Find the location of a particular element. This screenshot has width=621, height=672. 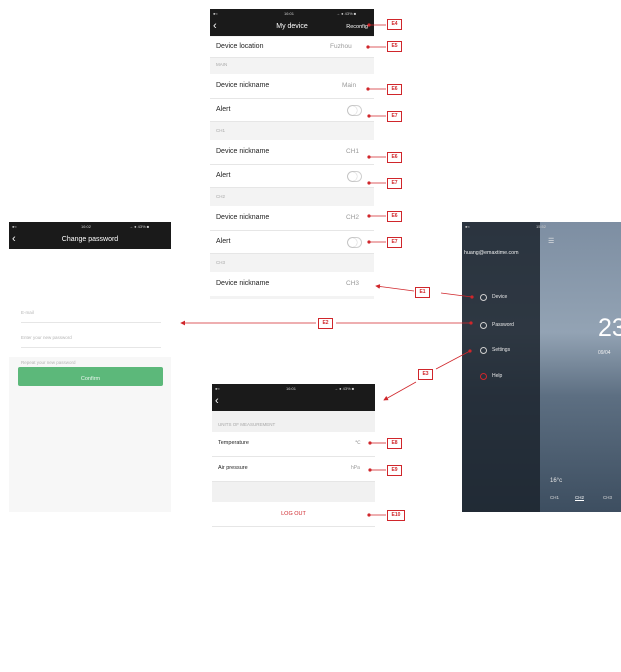

back-chevron-icon: ‹ is located at coordinates (217, 401).